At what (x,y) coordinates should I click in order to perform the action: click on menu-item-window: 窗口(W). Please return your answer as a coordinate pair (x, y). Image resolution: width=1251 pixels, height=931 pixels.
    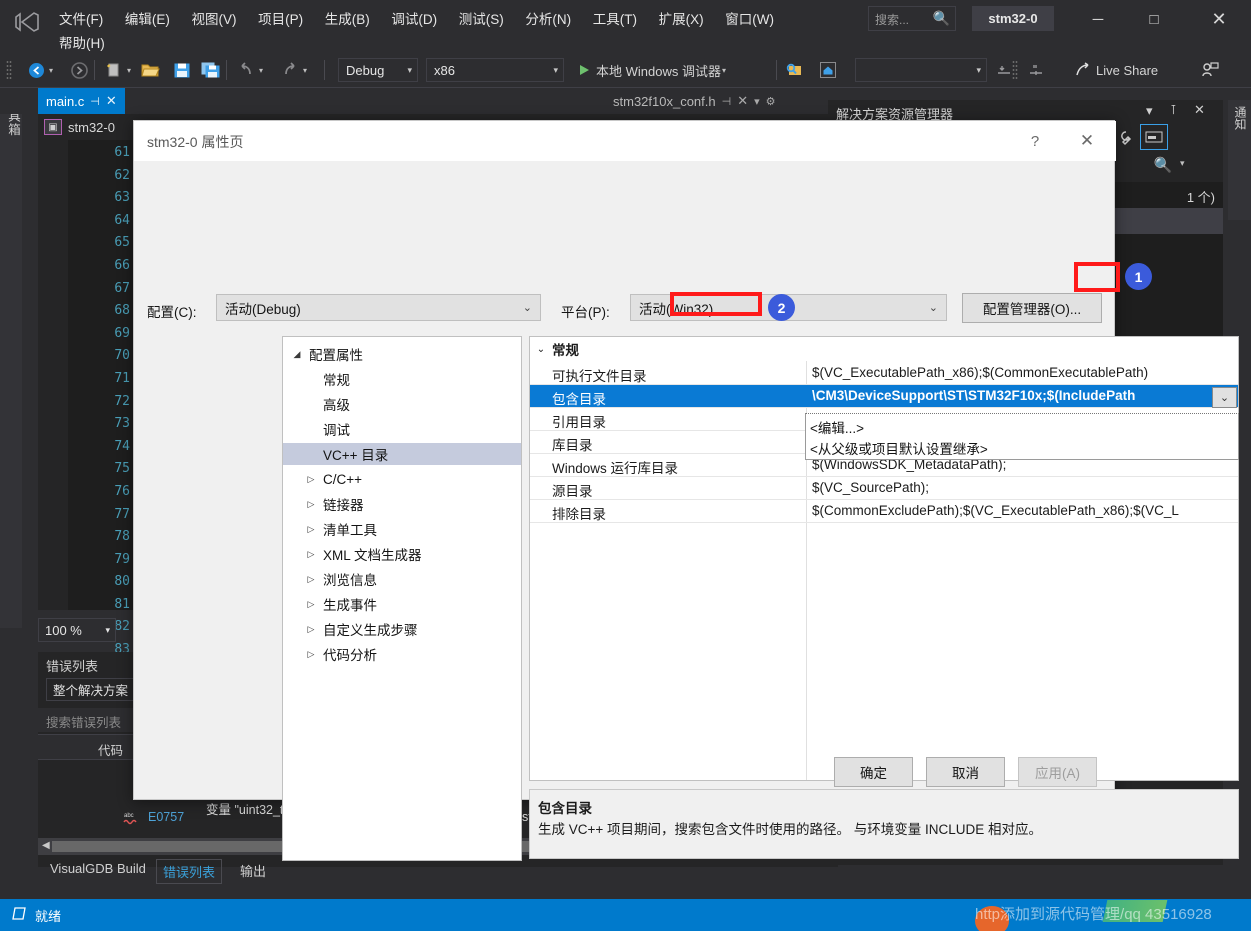
    Looking at the image, I should click on (749, 18).